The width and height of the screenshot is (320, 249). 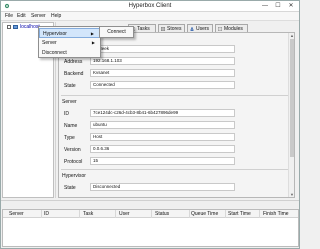 What do you see at coordinates (21, 16) in the screenshot?
I see `menu-edit: Edit` at bounding box center [21, 16].